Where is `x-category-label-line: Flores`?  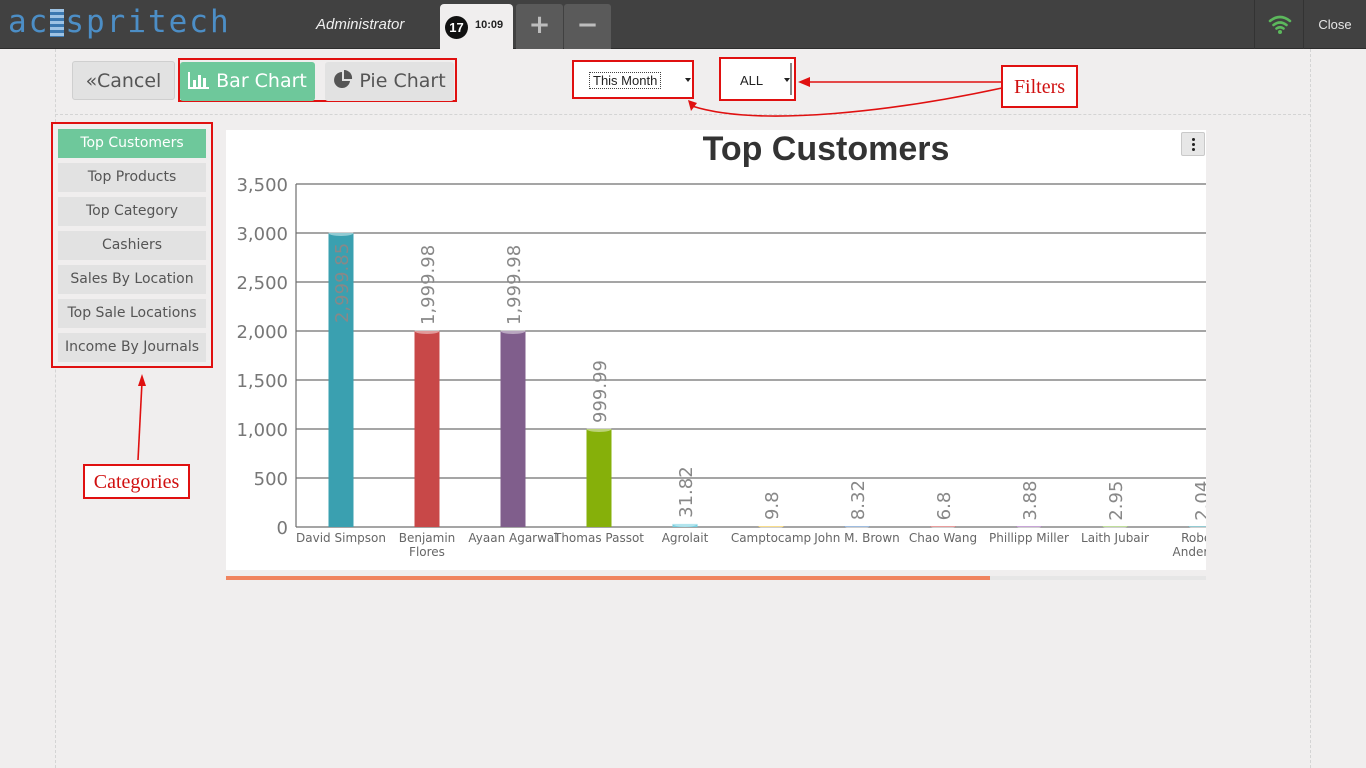 x-category-label-line: Flores is located at coordinates (427, 552).